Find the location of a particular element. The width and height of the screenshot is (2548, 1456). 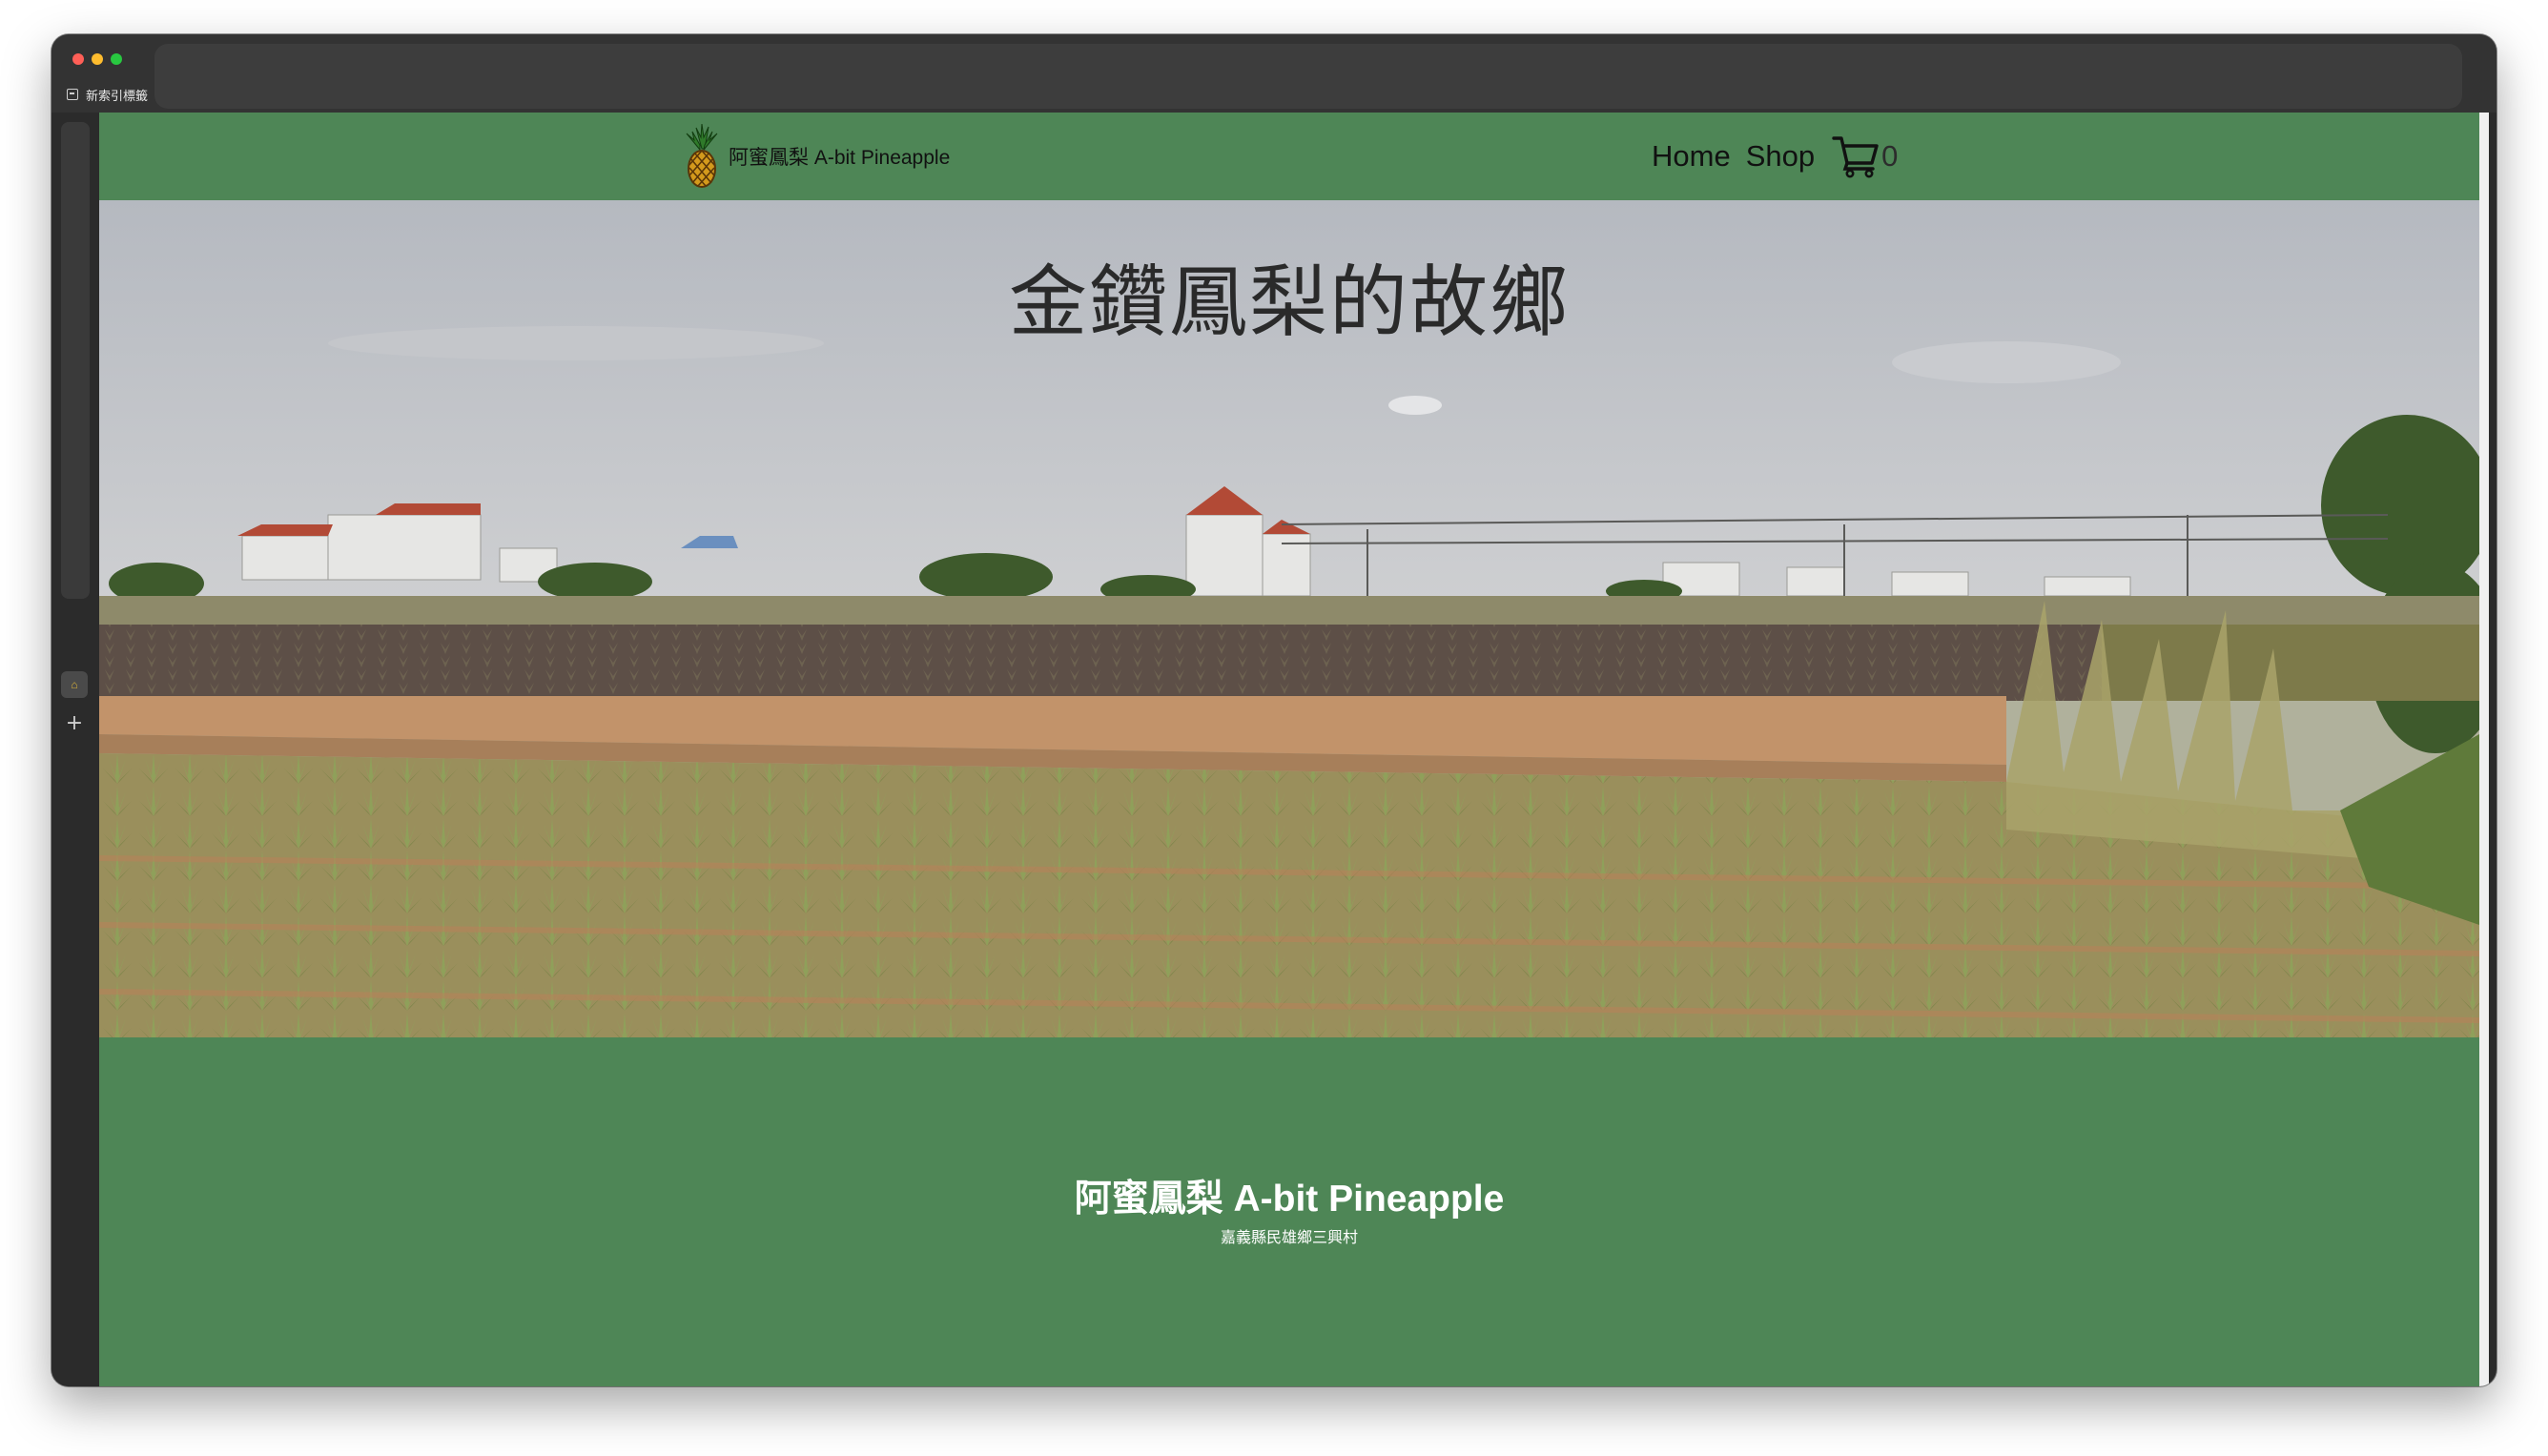

close-window-button is located at coordinates (78, 59).